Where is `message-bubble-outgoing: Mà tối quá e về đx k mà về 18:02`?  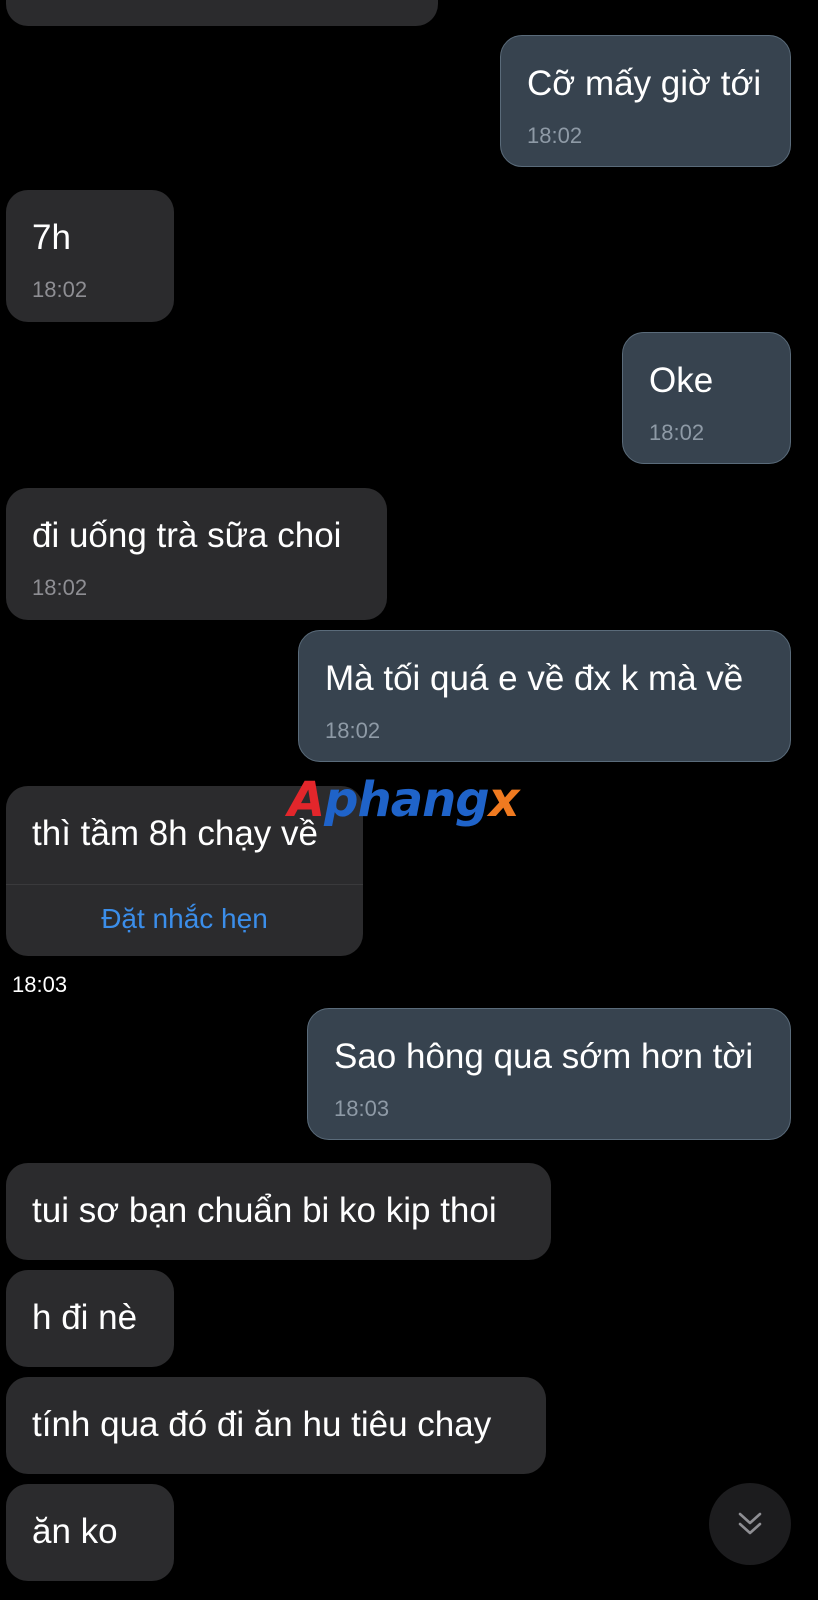
message-bubble-outgoing: Mà tối quá e về đx k mà về 18:02 is located at coordinates (544, 696).